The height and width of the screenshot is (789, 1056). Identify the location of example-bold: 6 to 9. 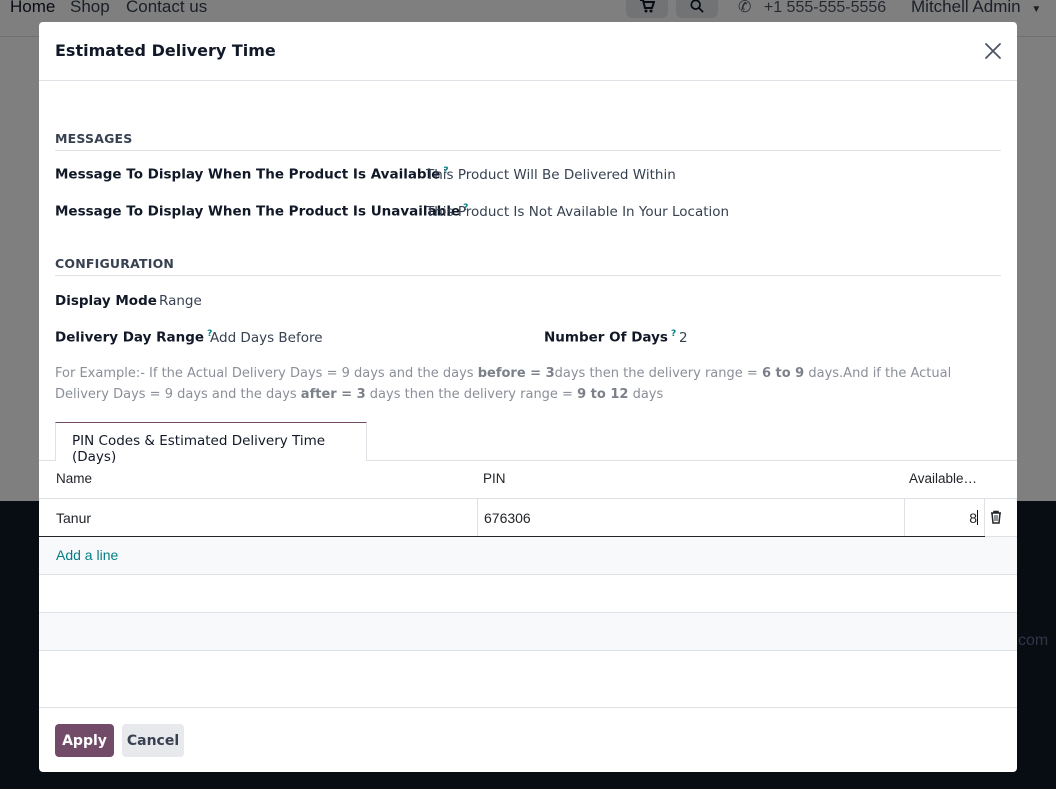
(783, 373).